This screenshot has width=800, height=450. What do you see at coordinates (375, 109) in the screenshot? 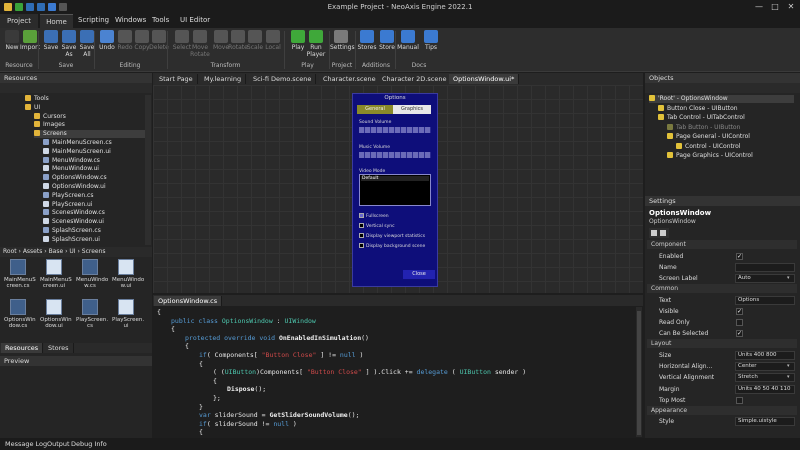
I see `tab-general: General` at bounding box center [375, 109].